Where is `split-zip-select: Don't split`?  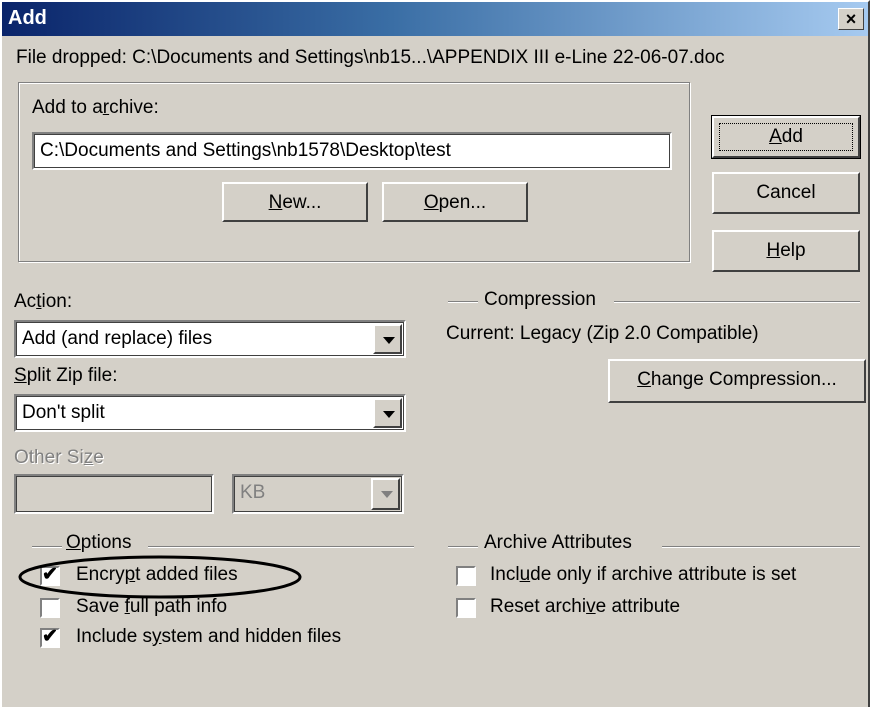 split-zip-select: Don't split is located at coordinates (210, 413).